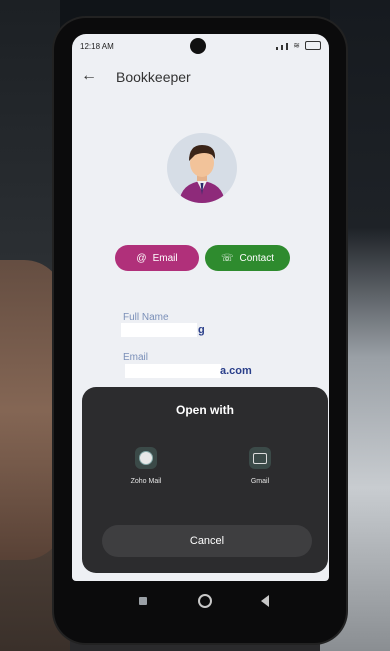 Image resolution: width=390 pixels, height=651 pixels. I want to click on status-time: 12:18 AM, so click(97, 46).